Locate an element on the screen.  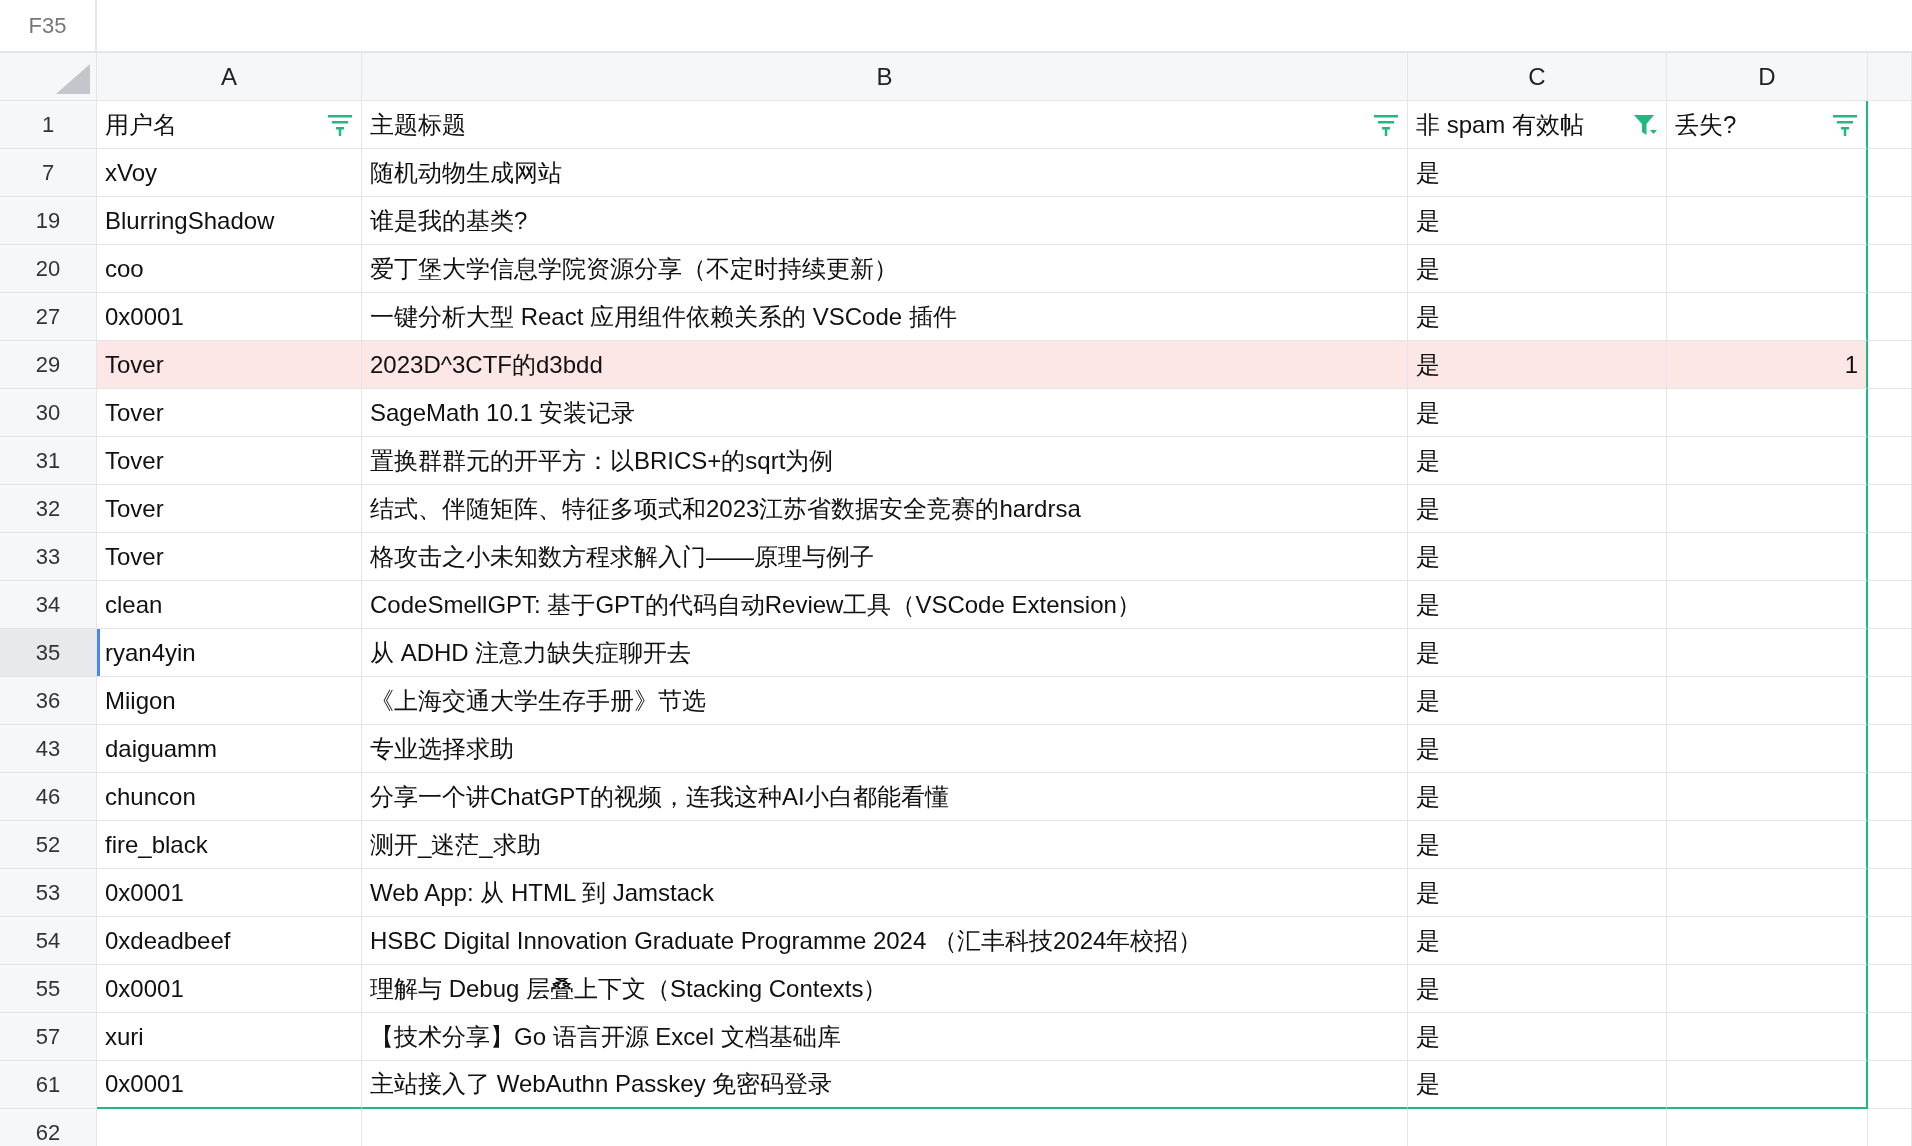
table-cell: ryan4yin is located at coordinates (229, 653).